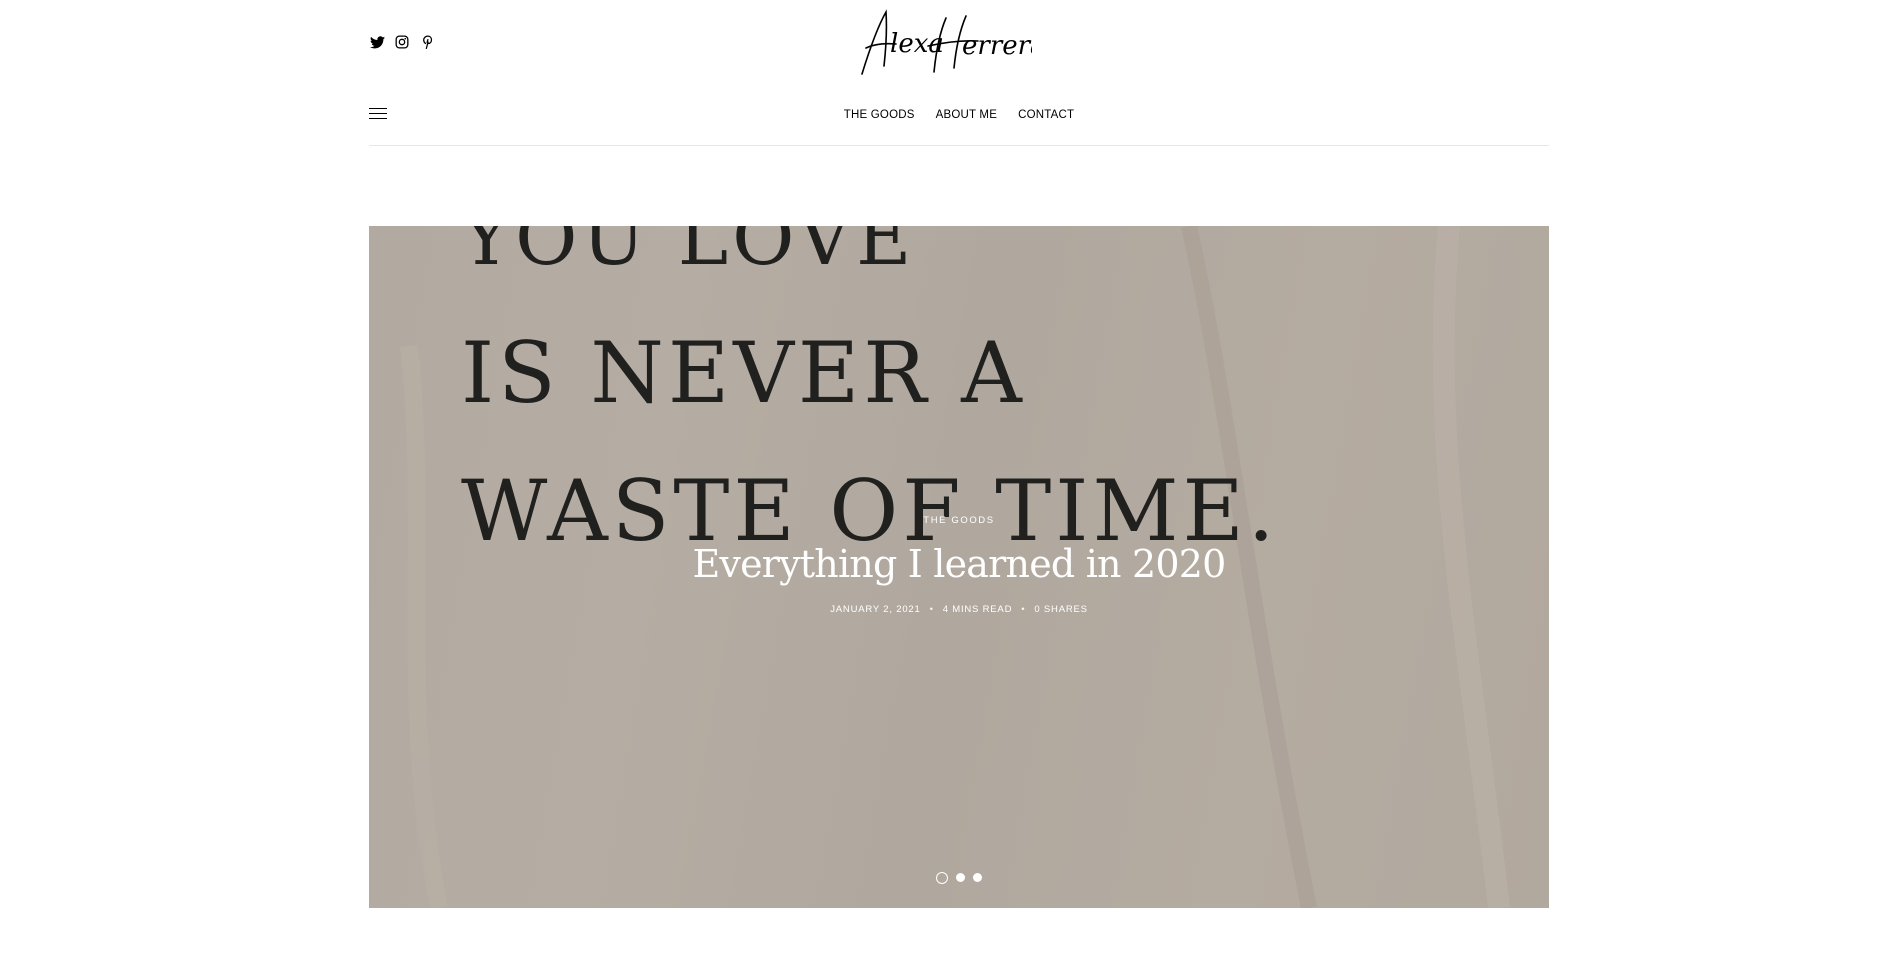  I want to click on nav-menu: THE GOODS ABOUT ME CONTACT, so click(959, 115).